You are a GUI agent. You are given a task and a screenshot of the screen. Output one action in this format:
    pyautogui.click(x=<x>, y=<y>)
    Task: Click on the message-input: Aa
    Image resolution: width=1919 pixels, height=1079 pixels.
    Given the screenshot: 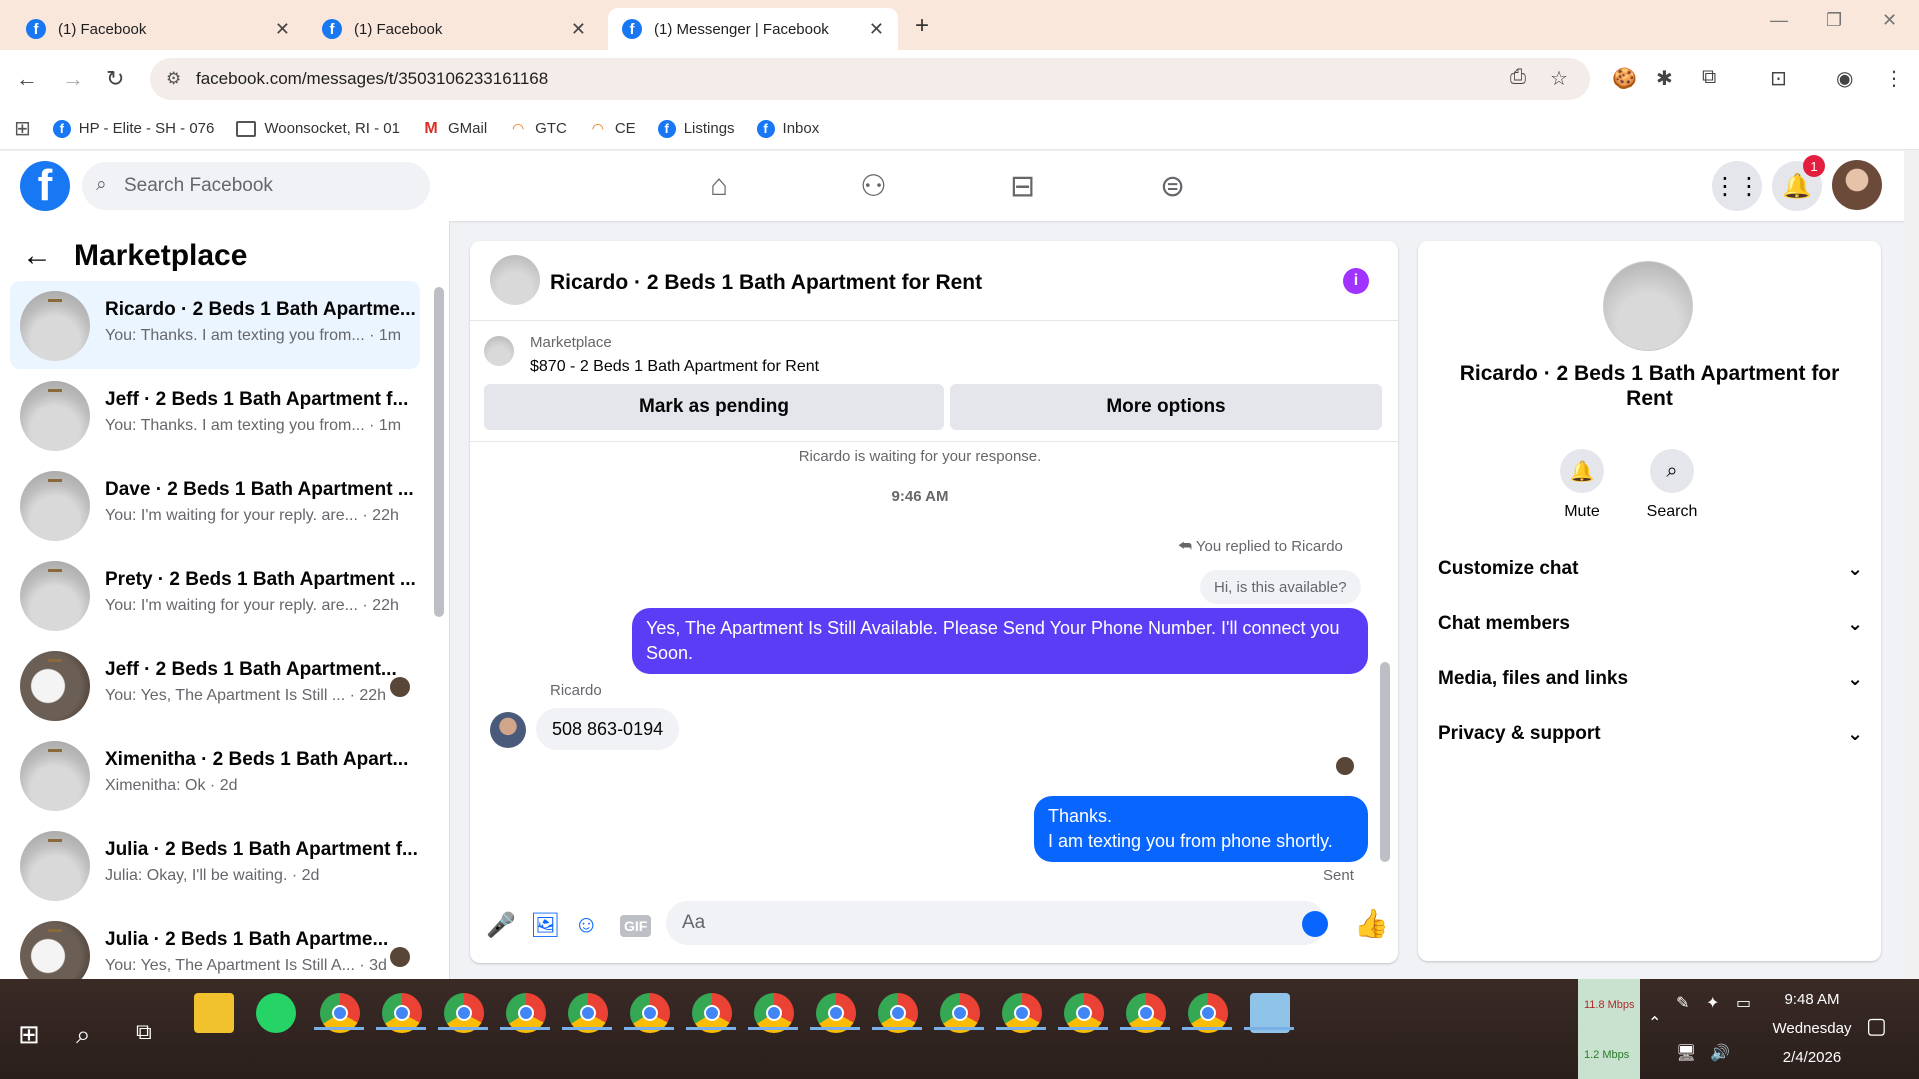 What is the action you would take?
    pyautogui.click(x=996, y=923)
    